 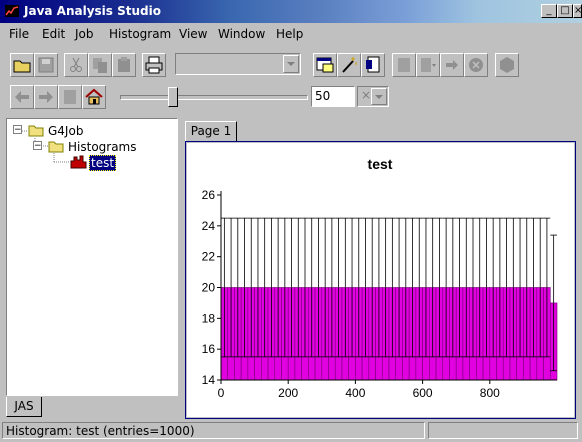 I want to click on arrow-right-icon, so click(x=46, y=97).